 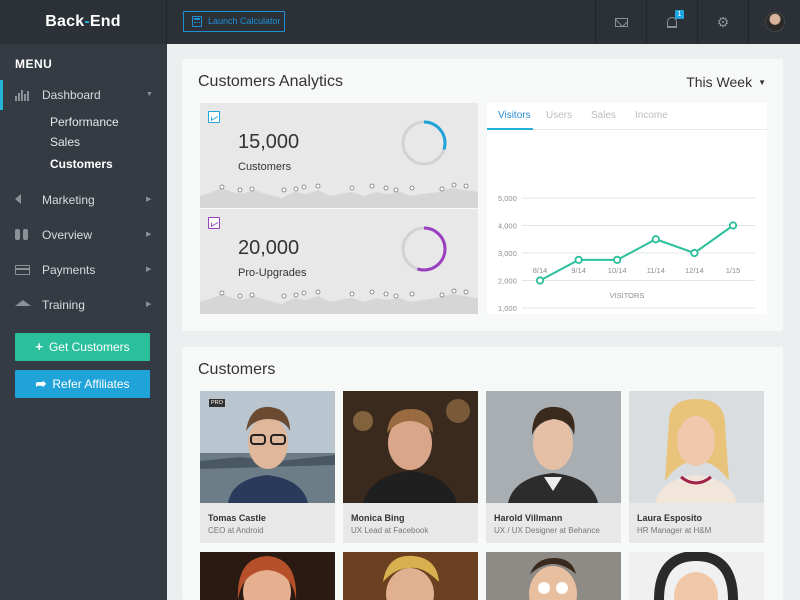 What do you see at coordinates (83, 200) in the screenshot?
I see `sidebar-item-marketing: Marketing ▶` at bounding box center [83, 200].